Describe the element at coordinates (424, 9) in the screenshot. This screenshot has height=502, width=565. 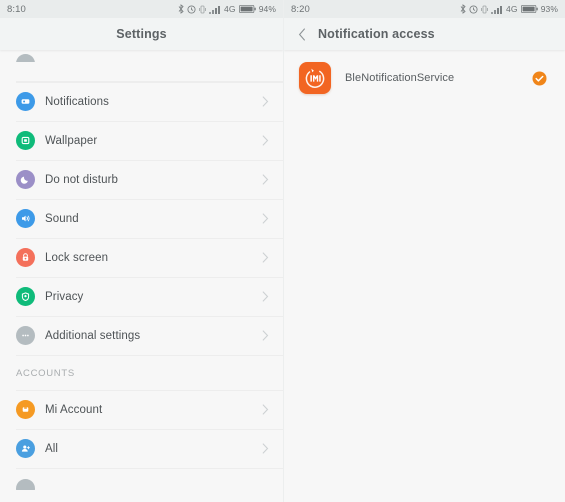
I see `status-bar-right: 8:20 4G 93%` at that location.